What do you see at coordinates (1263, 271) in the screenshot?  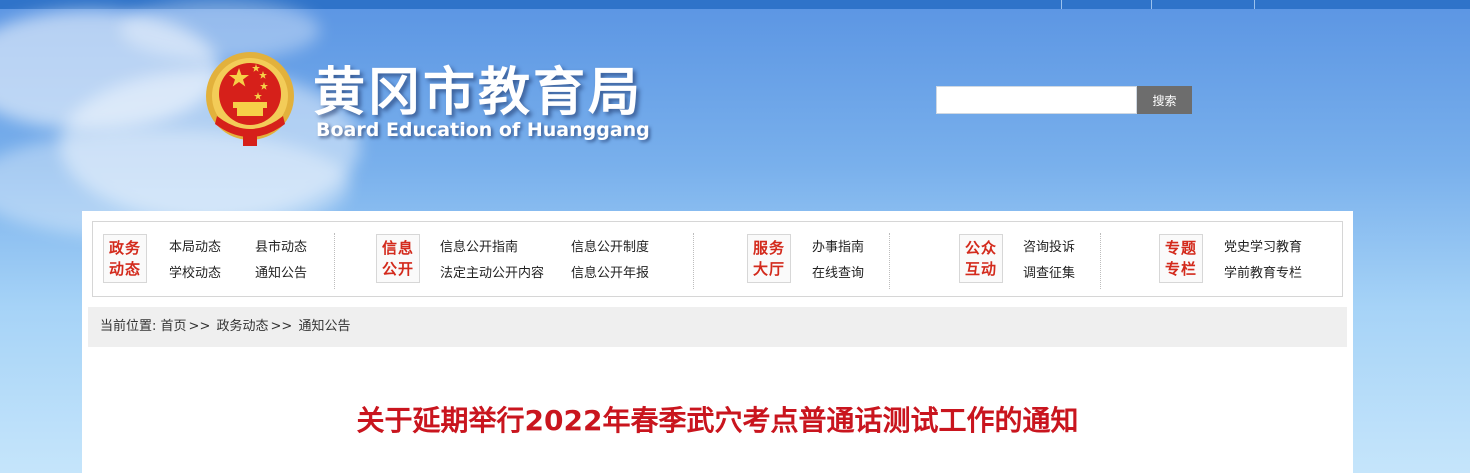 I see `nav-link: 学前教育专栏` at bounding box center [1263, 271].